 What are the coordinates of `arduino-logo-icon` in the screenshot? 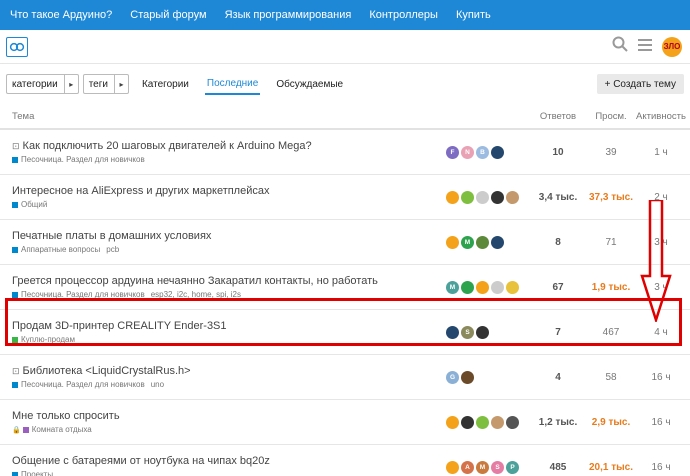 It's located at (17, 46).